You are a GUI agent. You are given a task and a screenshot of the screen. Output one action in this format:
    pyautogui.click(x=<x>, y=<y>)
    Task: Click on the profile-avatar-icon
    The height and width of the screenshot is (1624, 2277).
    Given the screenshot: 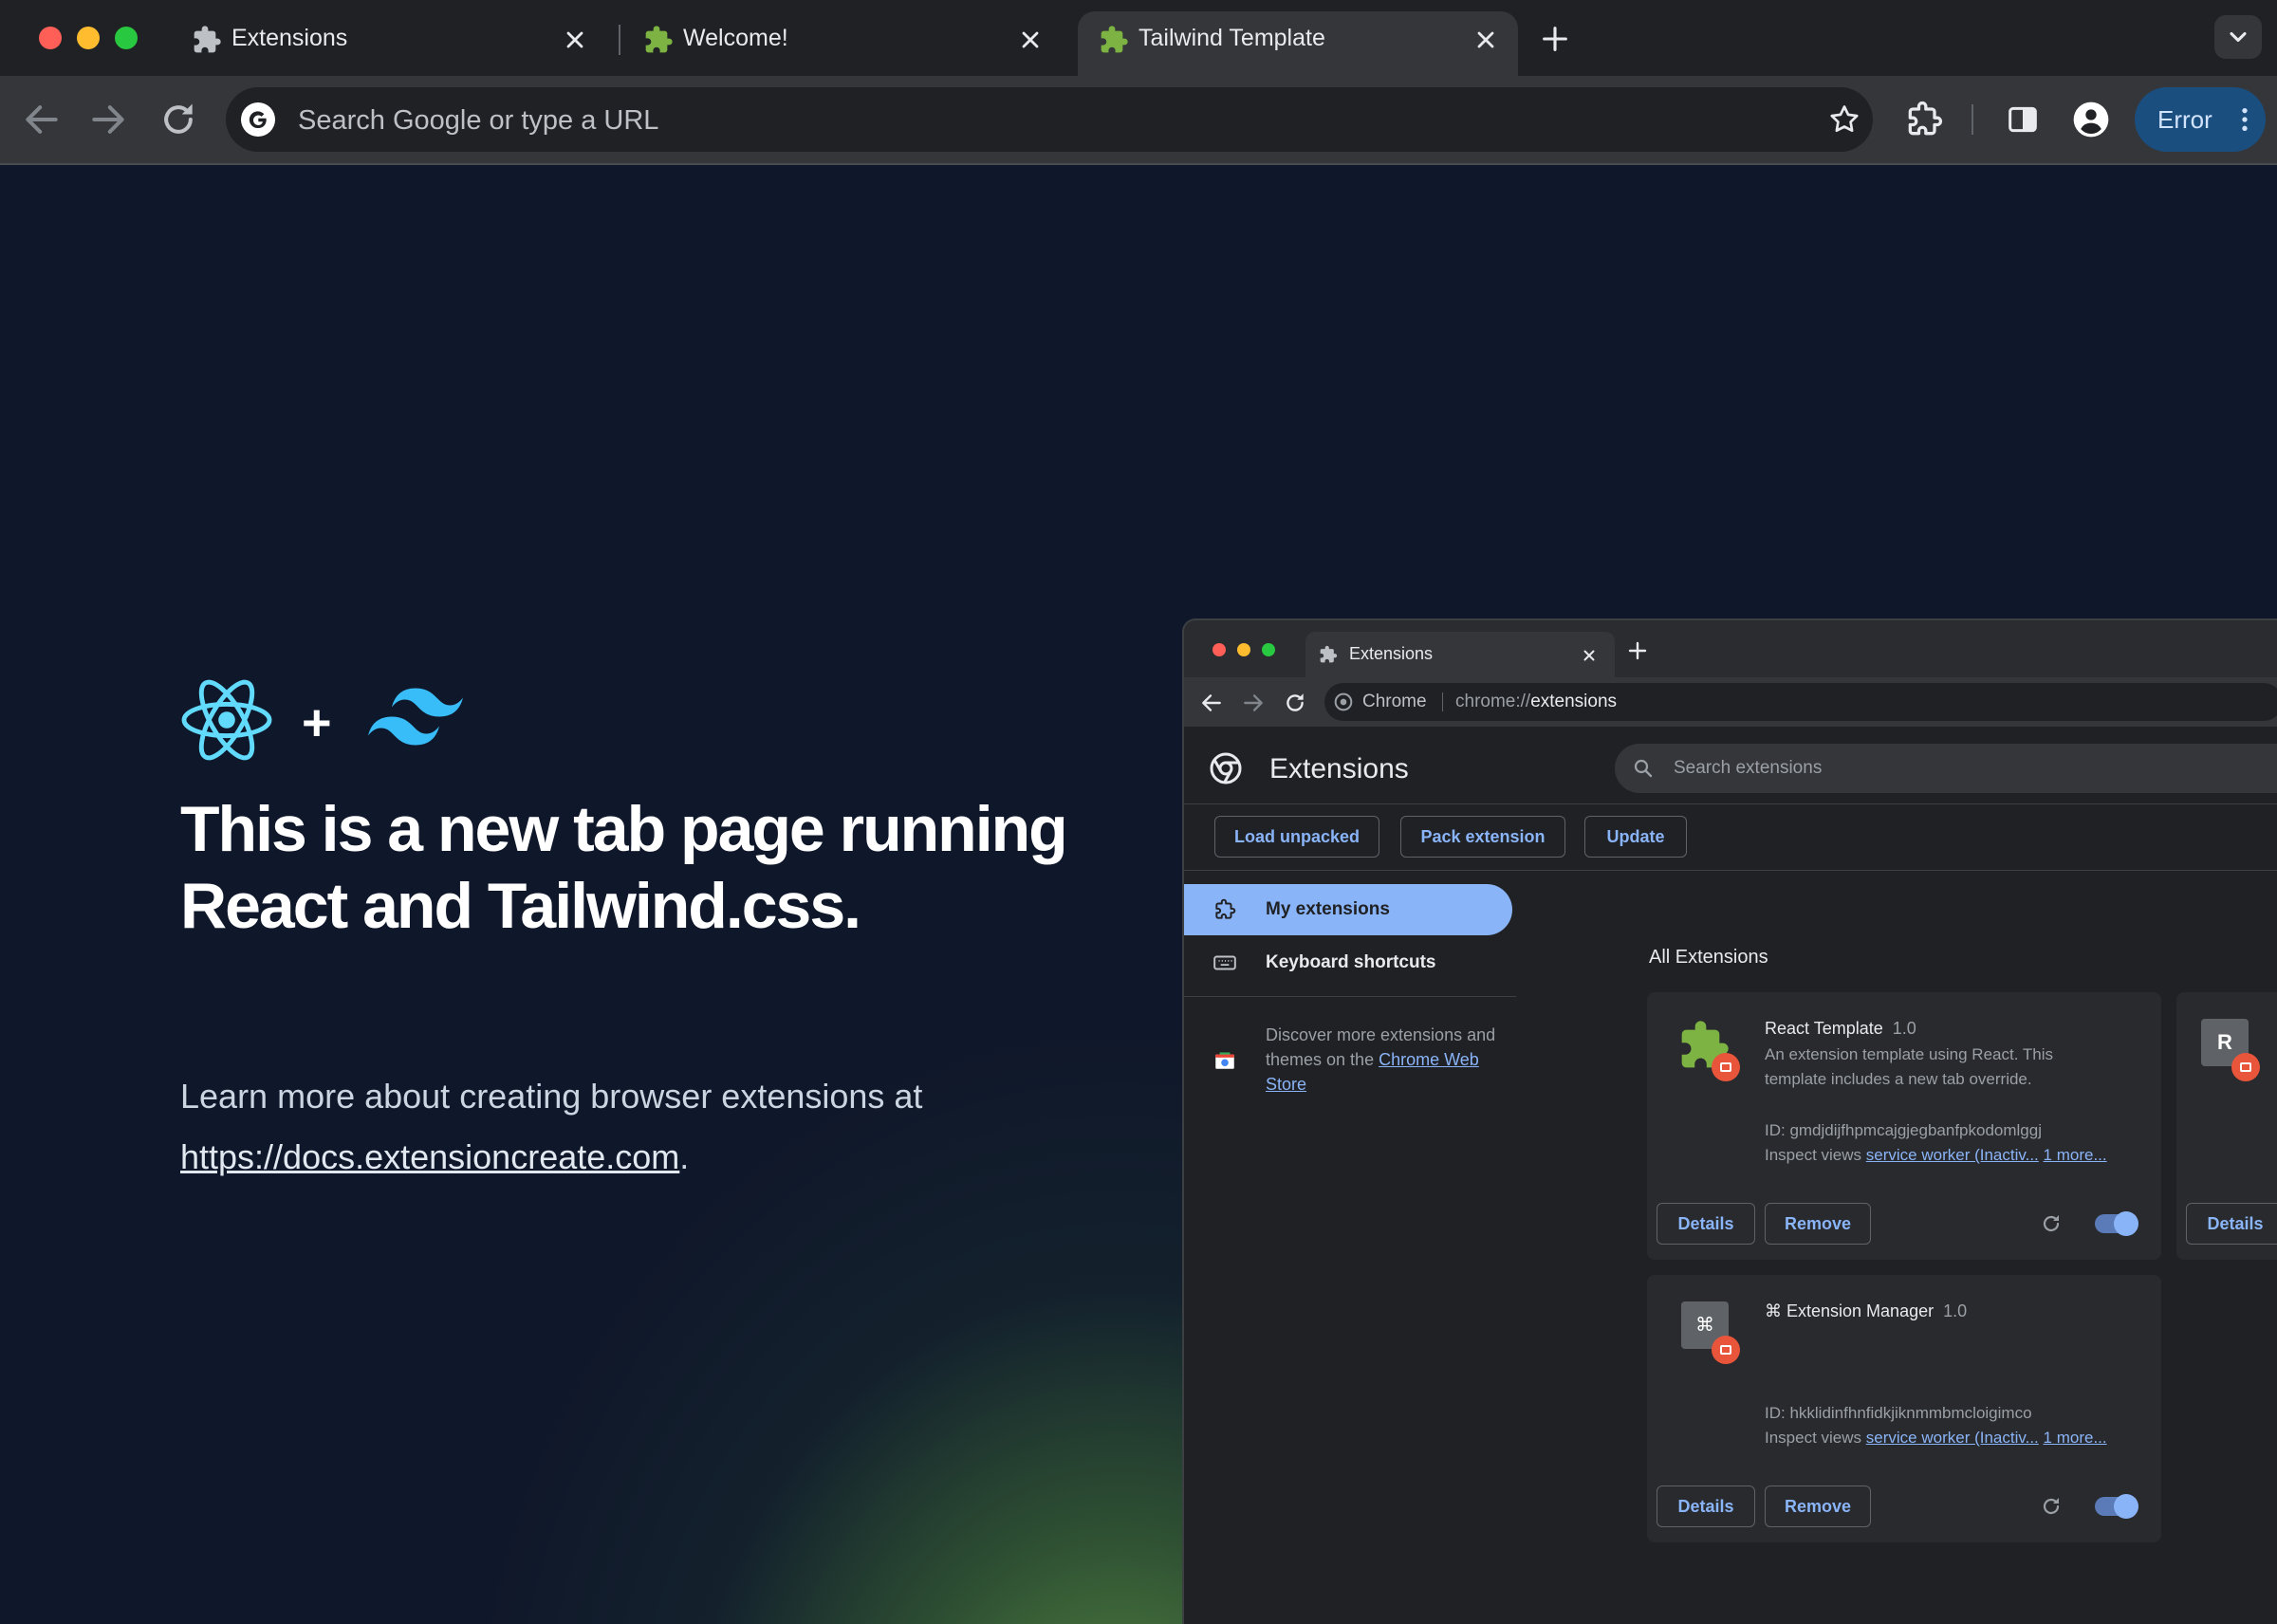 What is the action you would take?
    pyautogui.click(x=2091, y=120)
    